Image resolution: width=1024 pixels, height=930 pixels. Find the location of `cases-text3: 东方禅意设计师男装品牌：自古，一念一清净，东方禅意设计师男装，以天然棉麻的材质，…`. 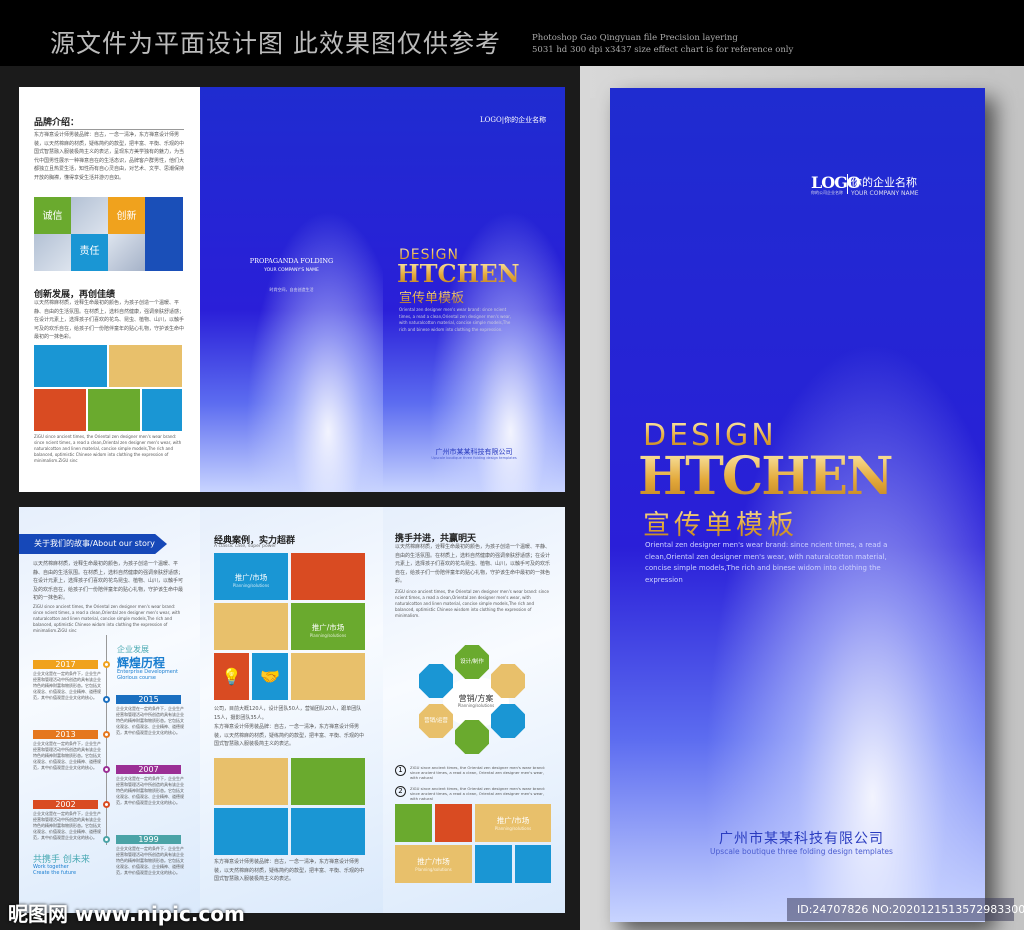

cases-text3: 东方禅意设计师男装品牌：自古，一念一清净，东方禅意设计师男装，以天然棉麻的材质，… is located at coordinates (289, 870).